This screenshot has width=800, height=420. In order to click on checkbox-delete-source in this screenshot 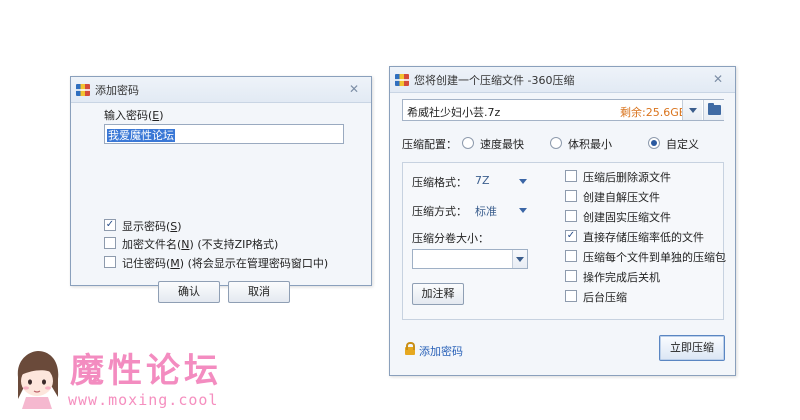, I will do `click(571, 176)`.